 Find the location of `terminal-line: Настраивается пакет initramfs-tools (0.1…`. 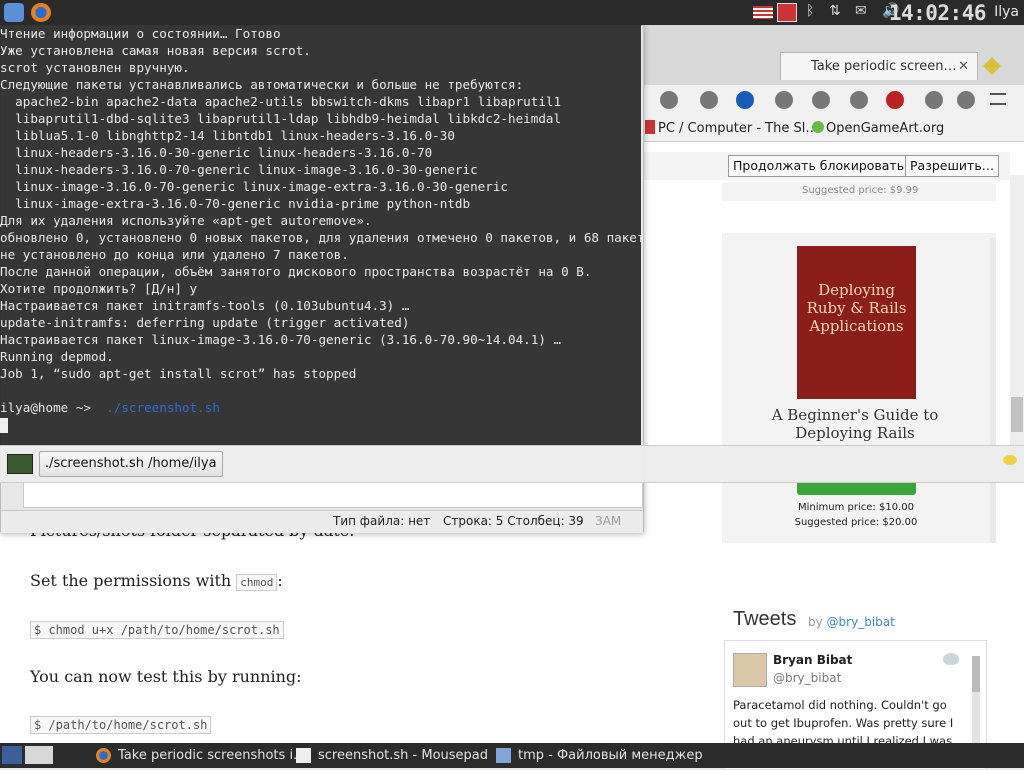

terminal-line: Настраивается пакет initramfs-tools (0.1… is located at coordinates (205, 305).